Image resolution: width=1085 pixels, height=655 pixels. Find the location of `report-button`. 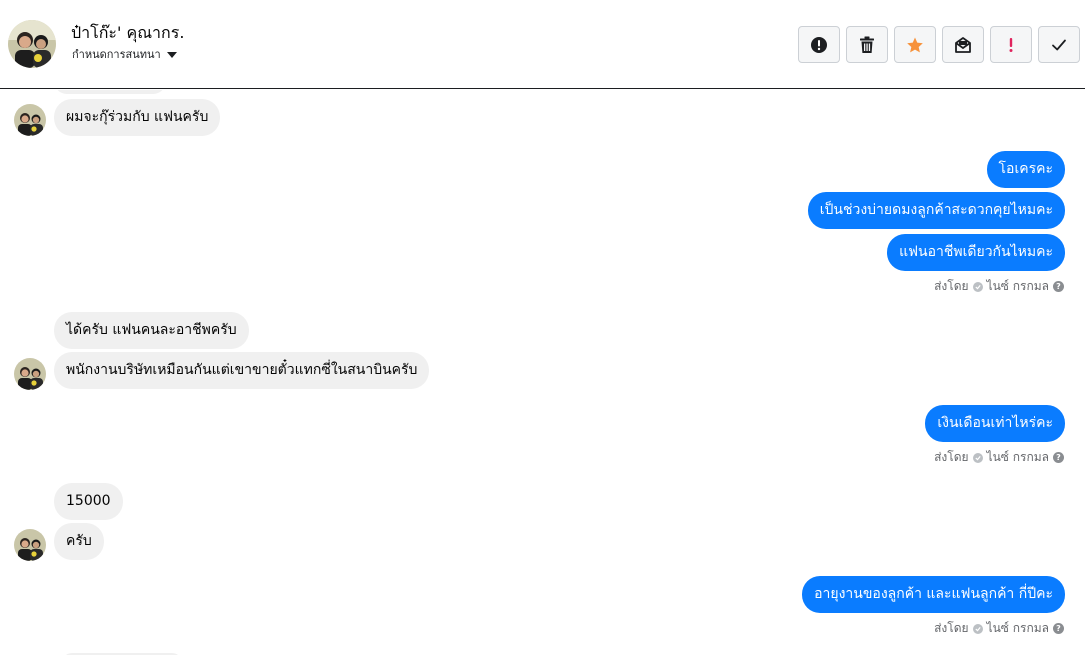

report-button is located at coordinates (819, 44).